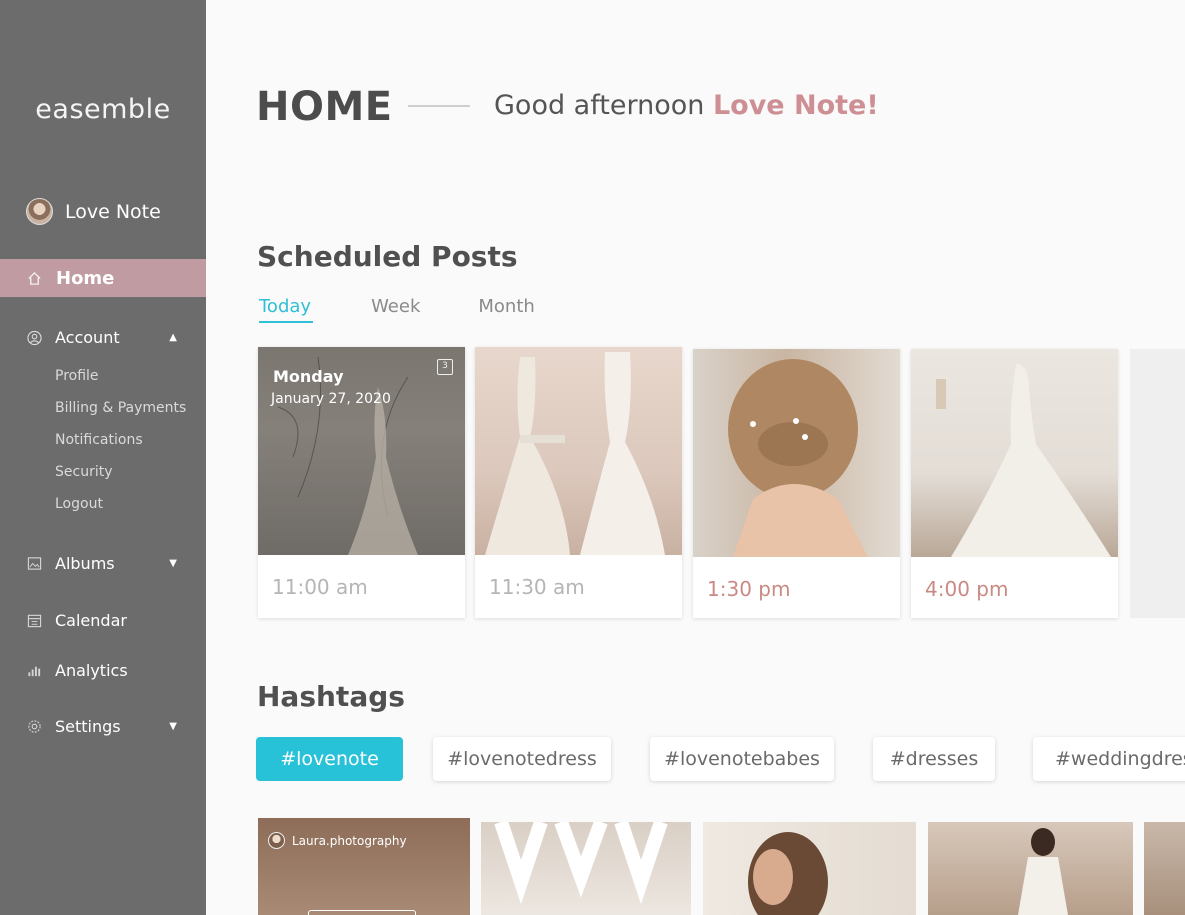 This screenshot has height=915, width=1185. I want to click on sidebar-item-analytics: Analytics, so click(102, 670).